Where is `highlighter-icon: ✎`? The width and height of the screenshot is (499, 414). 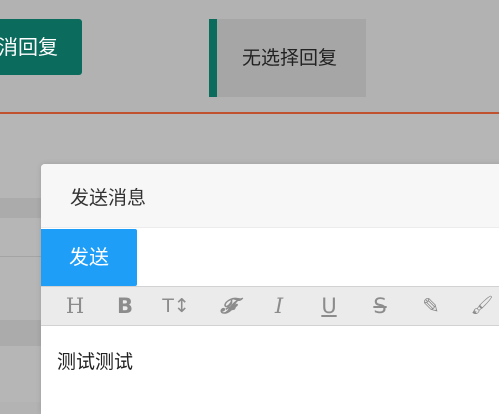
highlighter-icon: ✎ is located at coordinates (431, 306).